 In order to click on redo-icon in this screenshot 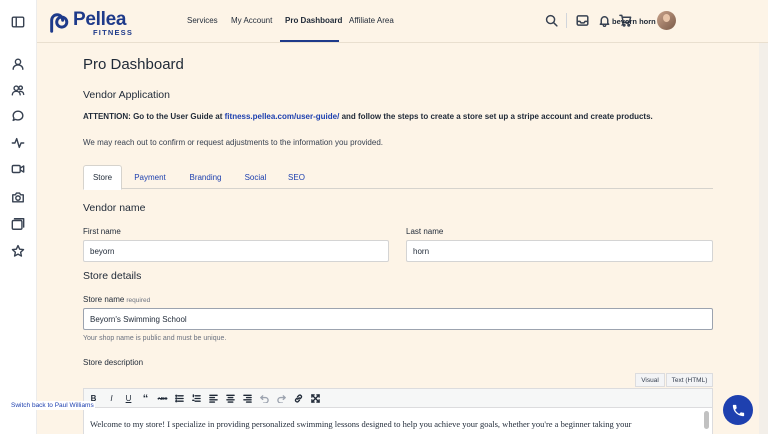, I will do `click(281, 398)`.